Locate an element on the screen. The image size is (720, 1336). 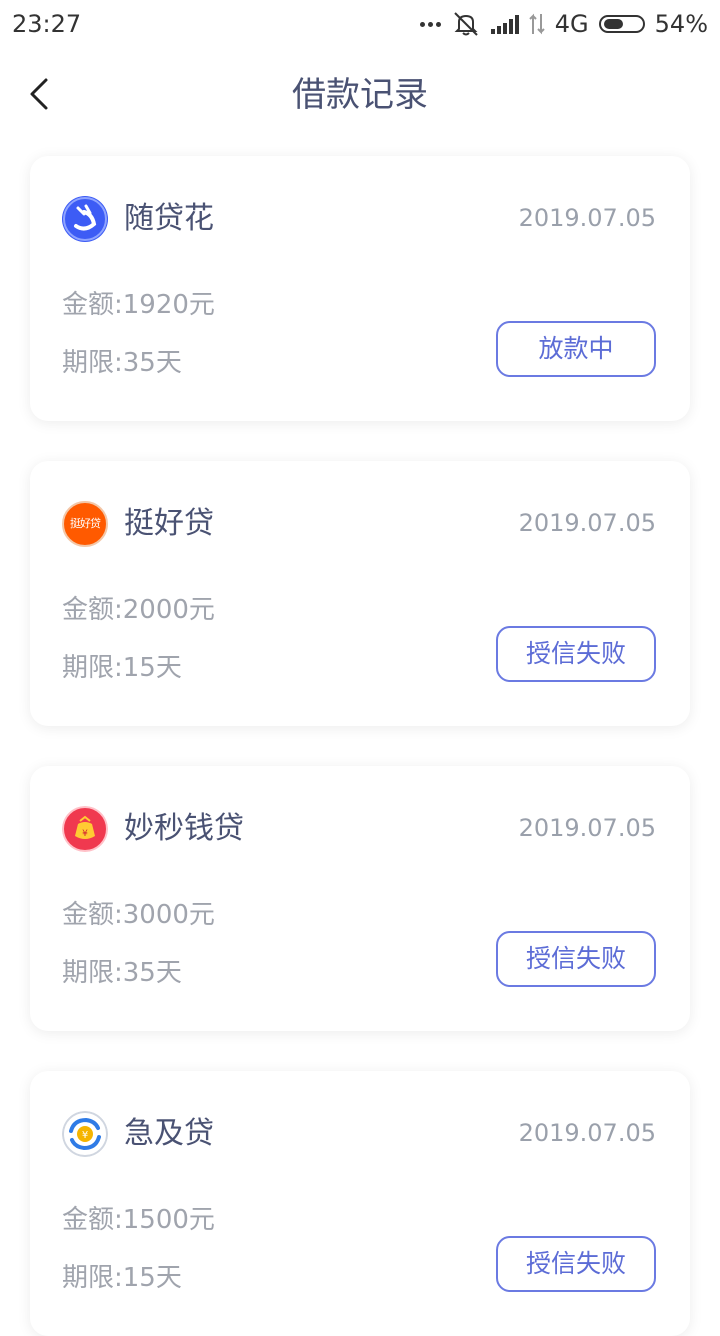
data-arrows-icon is located at coordinates (537, 24).